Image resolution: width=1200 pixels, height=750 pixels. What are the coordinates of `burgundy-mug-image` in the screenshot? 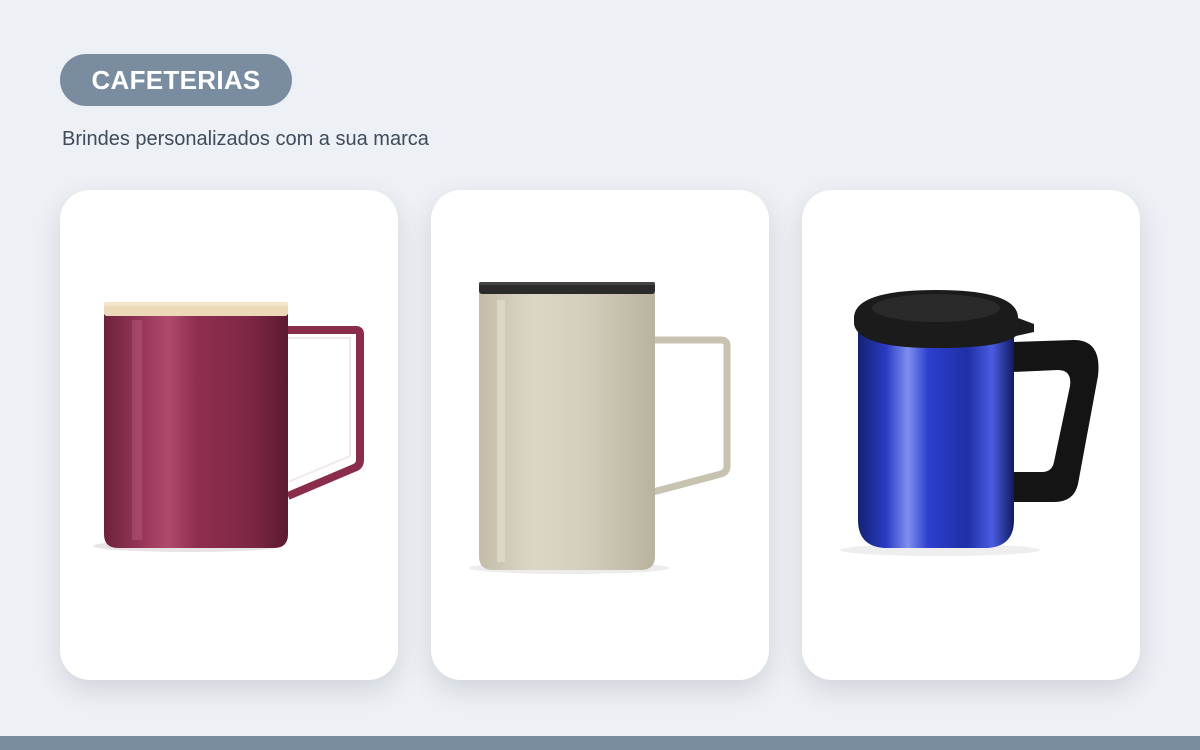 It's located at (228, 427).